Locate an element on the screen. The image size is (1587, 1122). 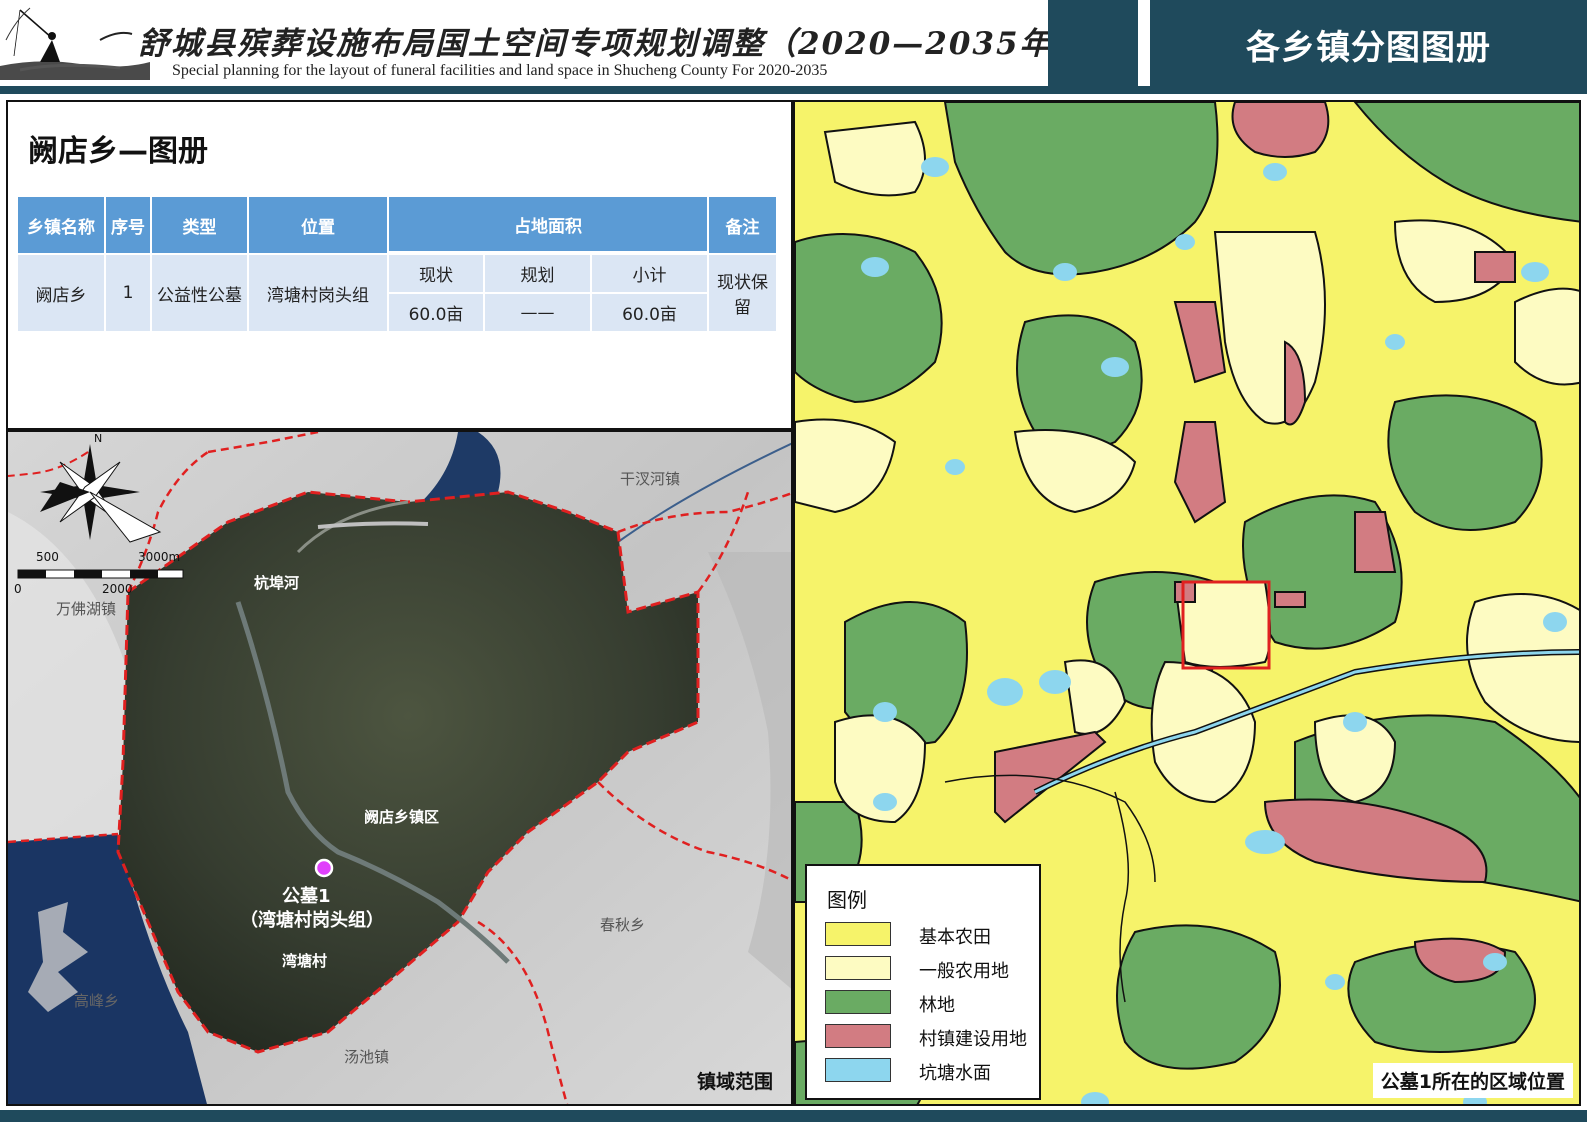
table-header-row: 乡镇名称 序号 类型 位置 占地面积 备注 is located at coordinates (397, 225).